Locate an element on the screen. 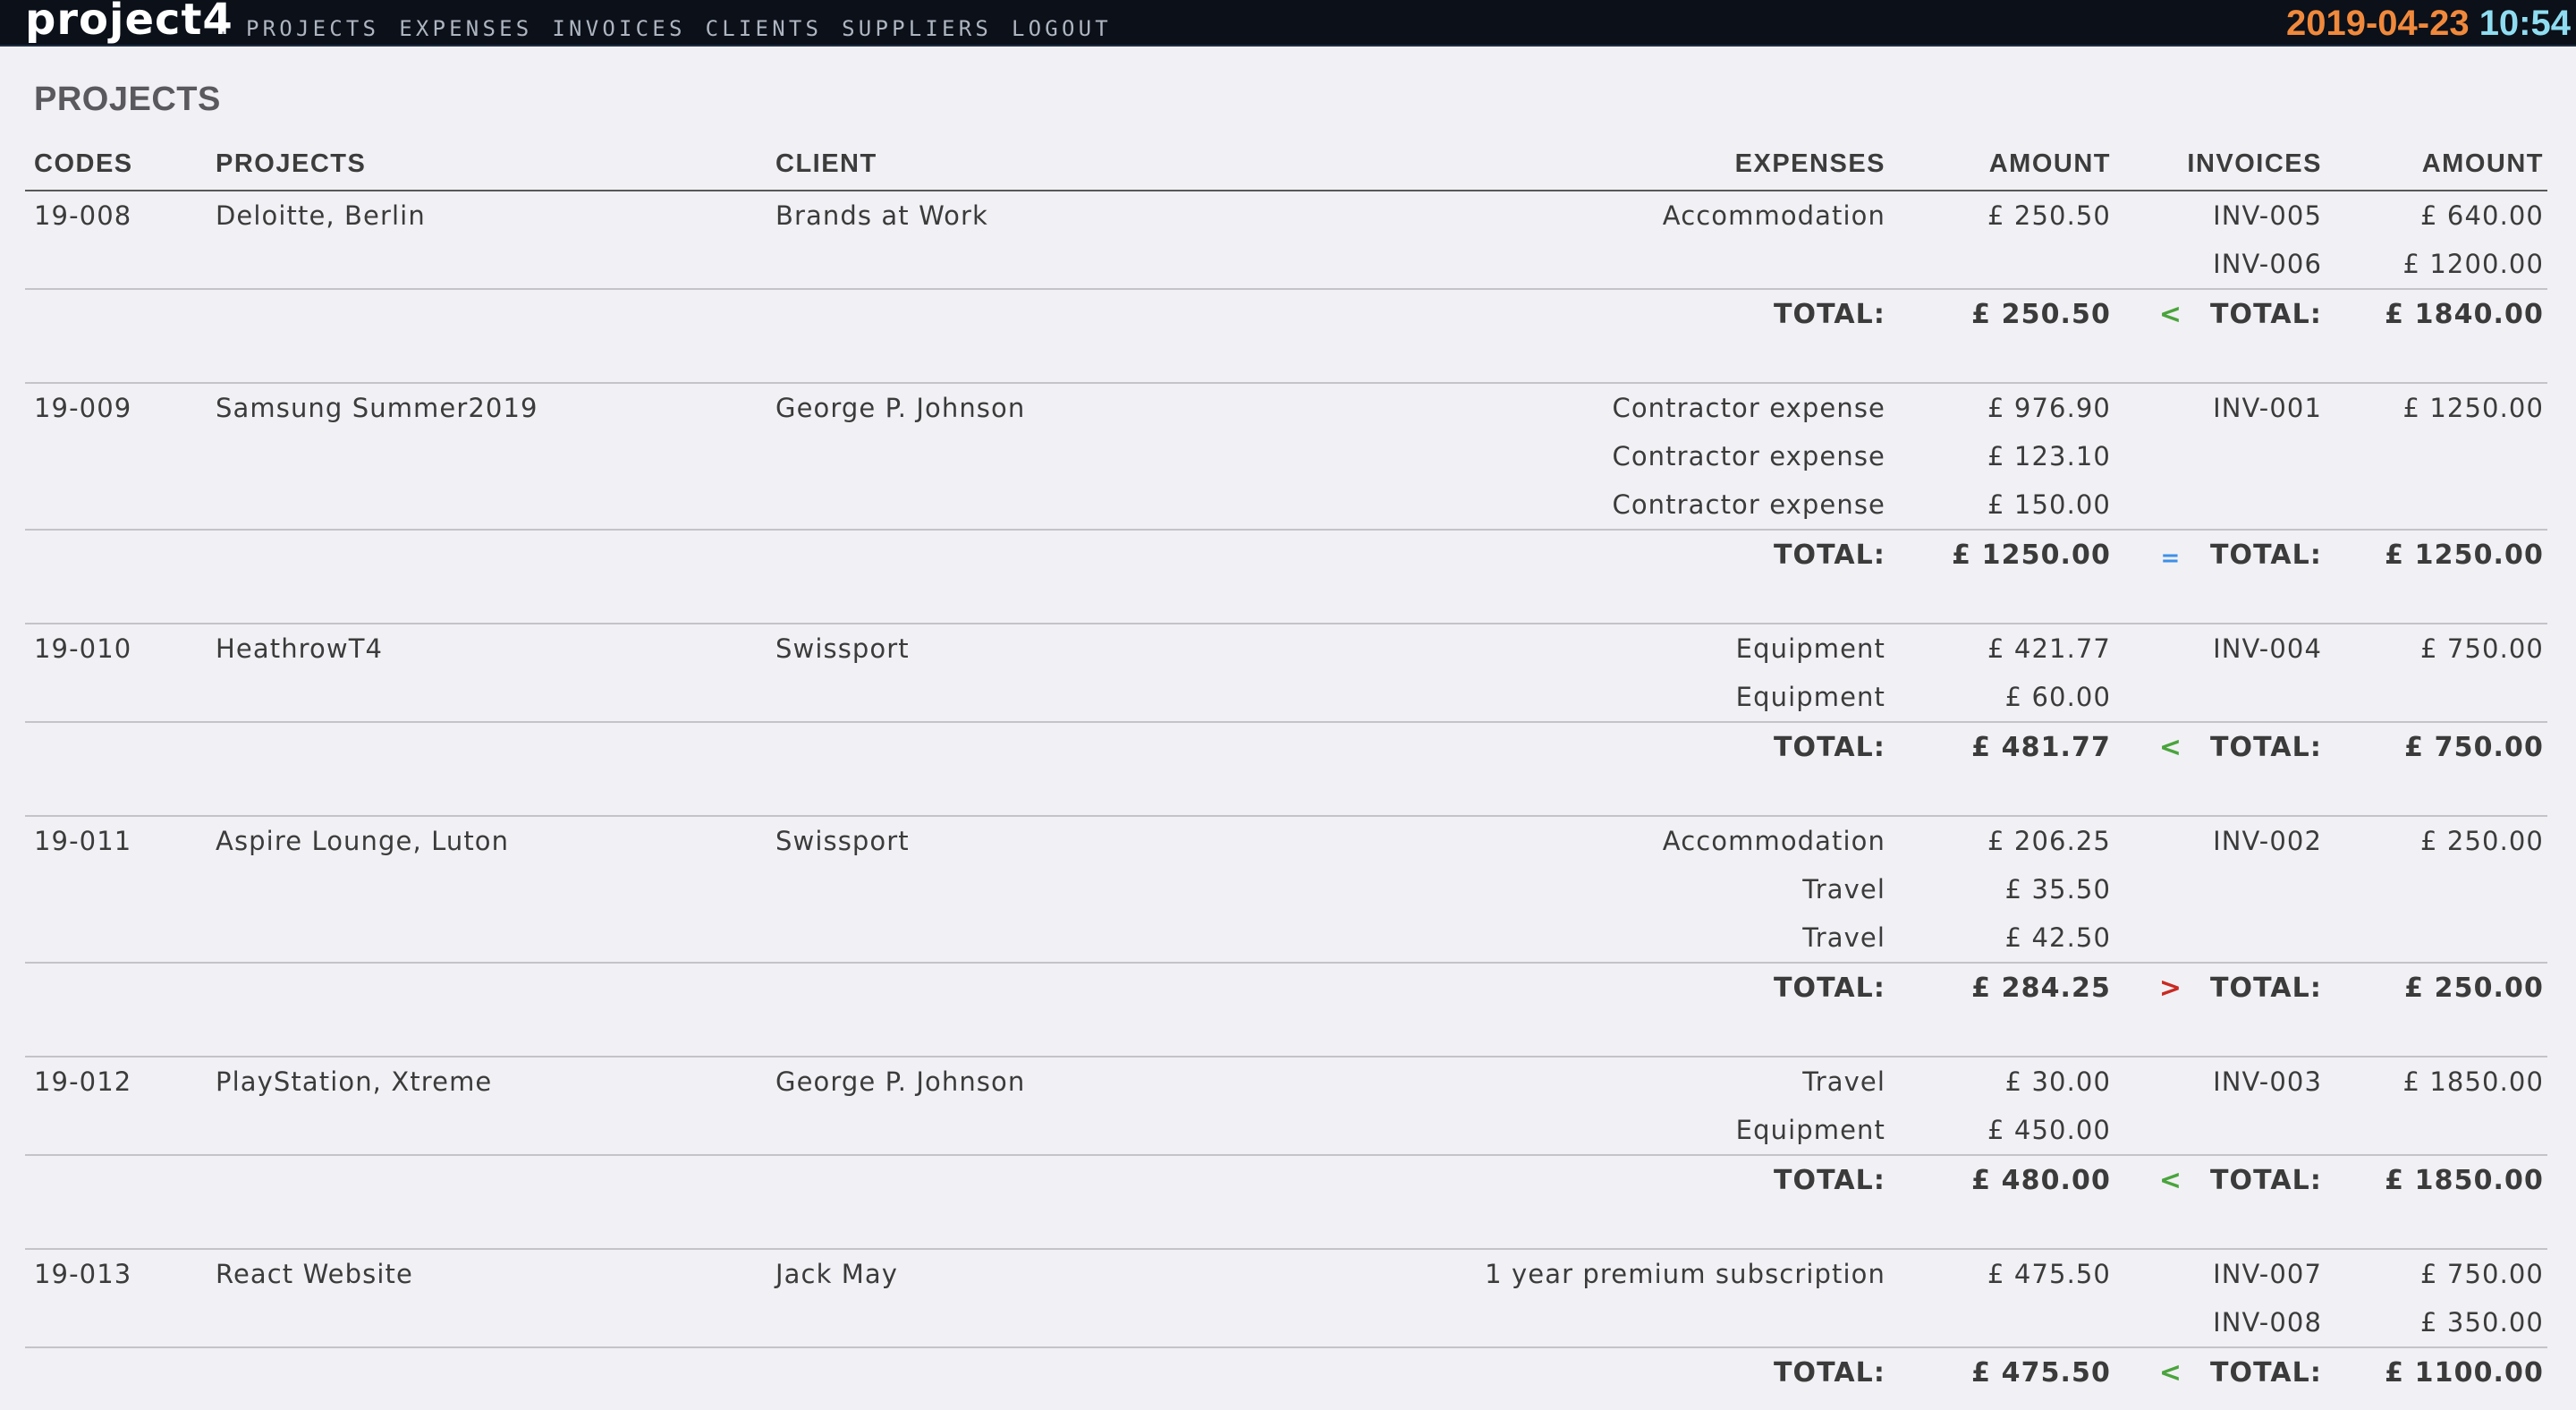 The image size is (2576, 1410). project-code: 19-011 is located at coordinates (82, 841).